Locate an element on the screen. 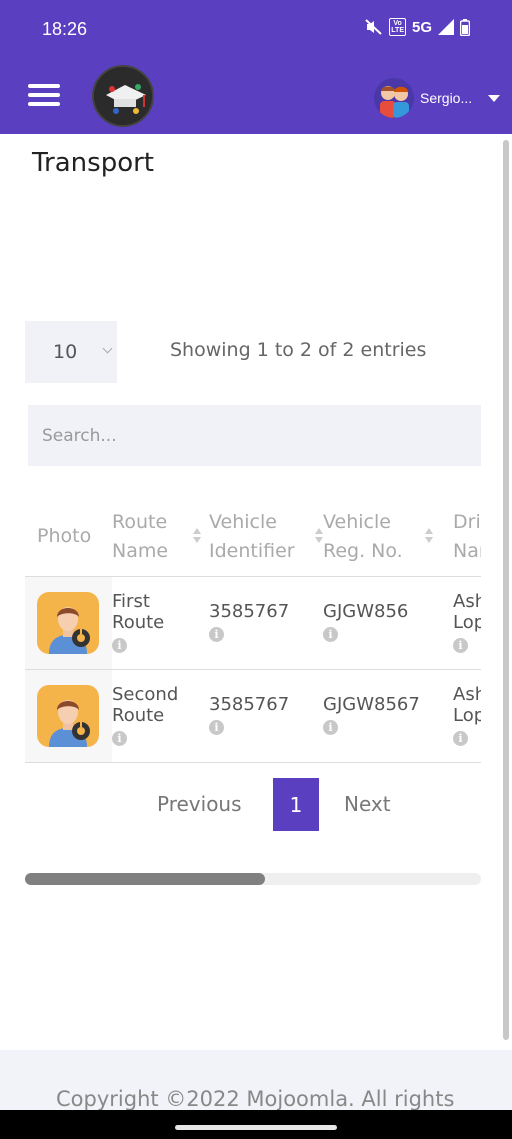 The height and width of the screenshot is (1139, 512). page-1-button: 1 is located at coordinates (296, 804).